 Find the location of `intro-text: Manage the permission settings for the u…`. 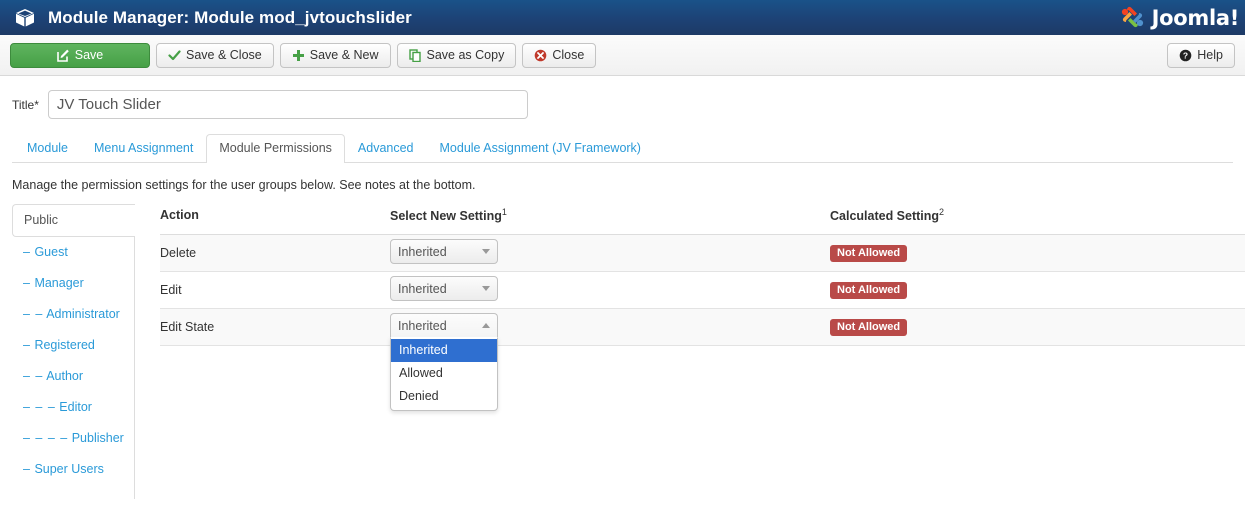

intro-text: Manage the permission settings for the u… is located at coordinates (244, 185).